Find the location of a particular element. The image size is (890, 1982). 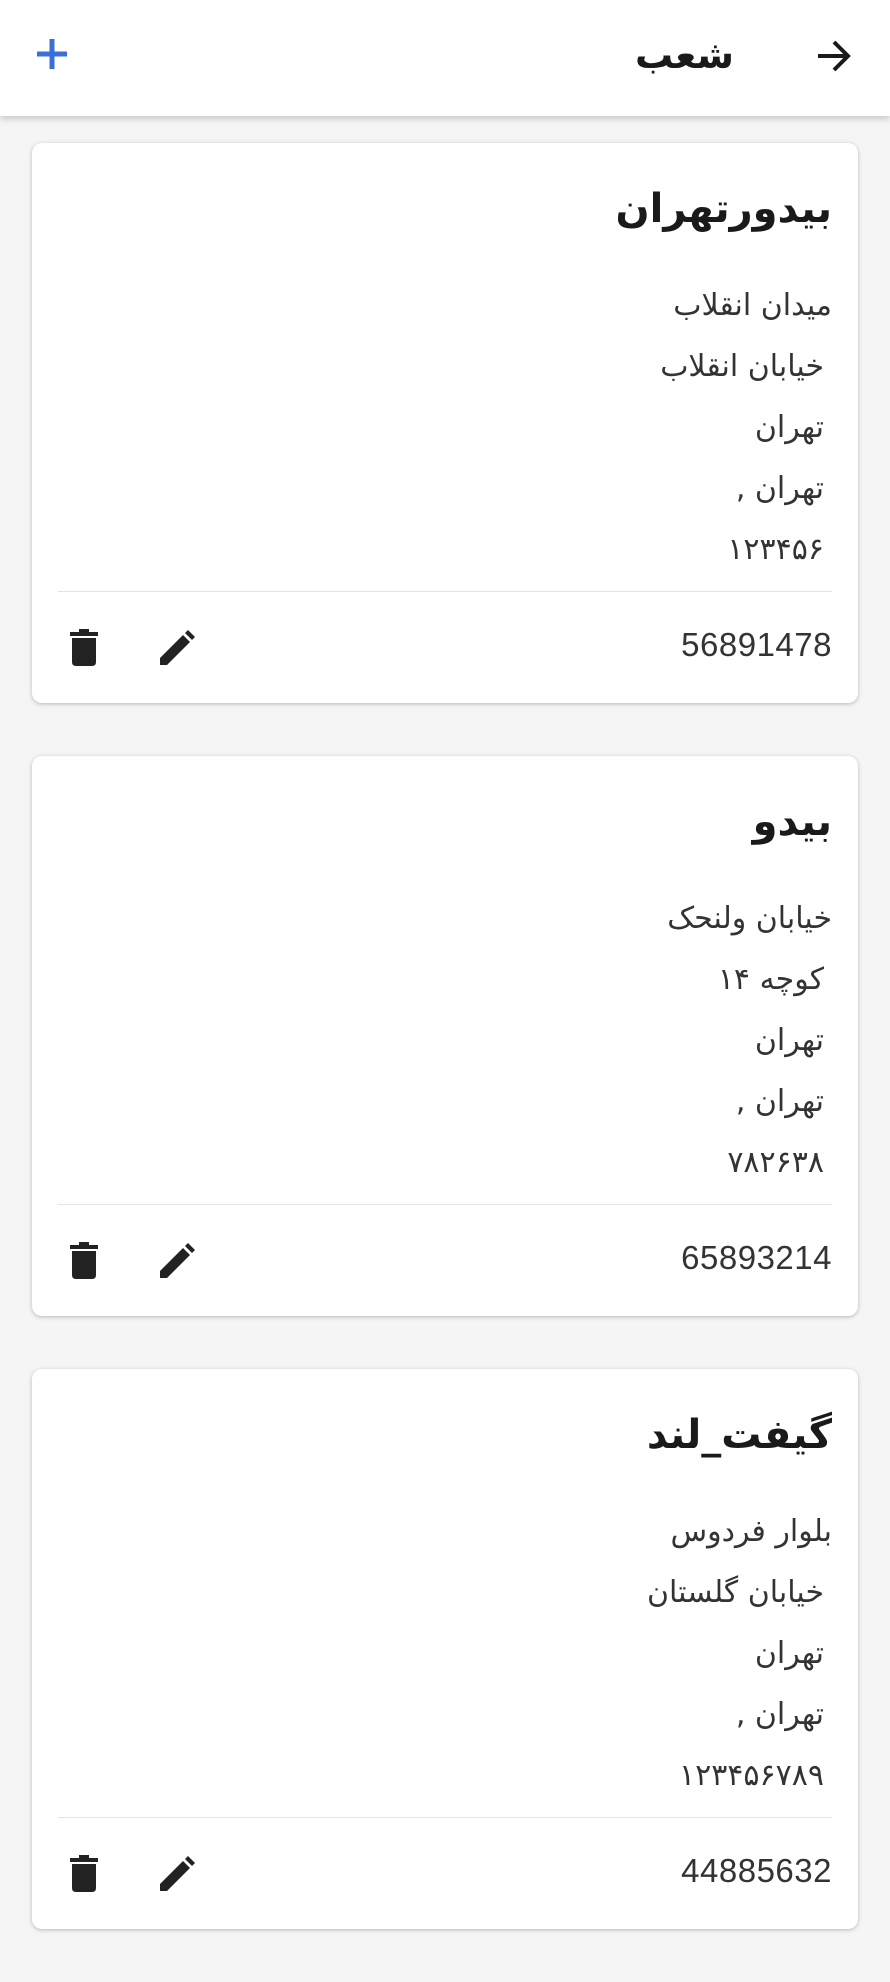

address-line-2: کوچه ۱۴ is located at coordinates (770, 979).